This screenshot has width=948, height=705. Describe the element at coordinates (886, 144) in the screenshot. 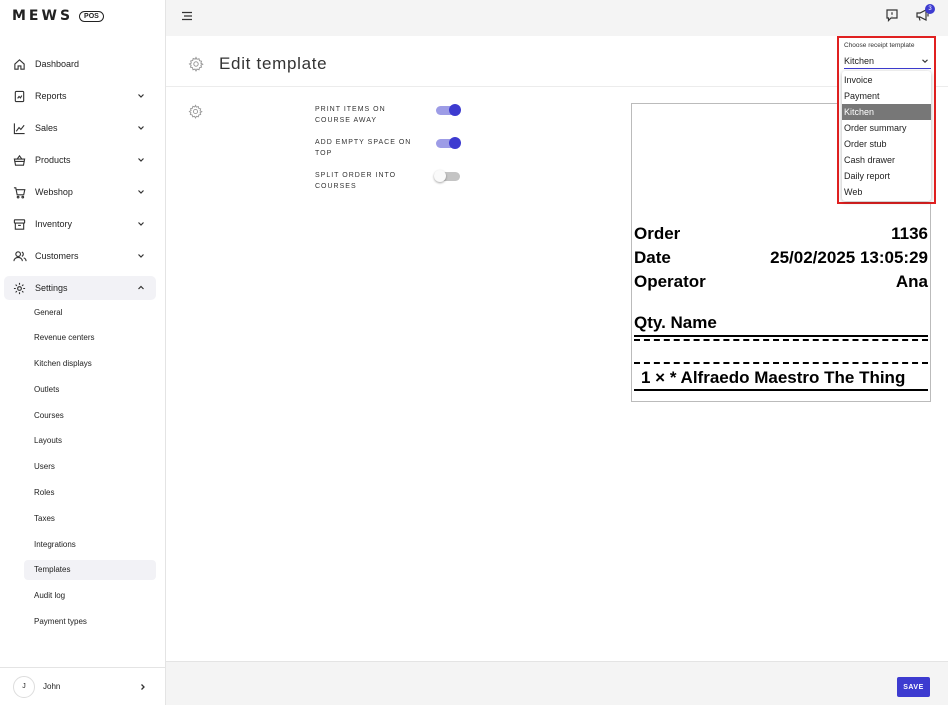

I see `template-option-order-stub: Order stub` at that location.